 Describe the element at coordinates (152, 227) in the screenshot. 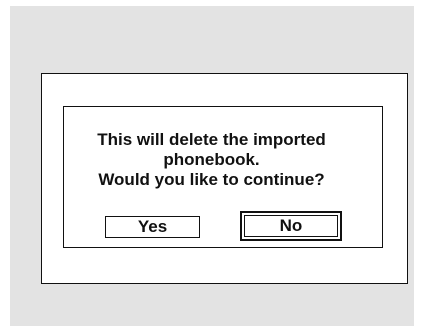

I see `yes-button: Yes` at that location.